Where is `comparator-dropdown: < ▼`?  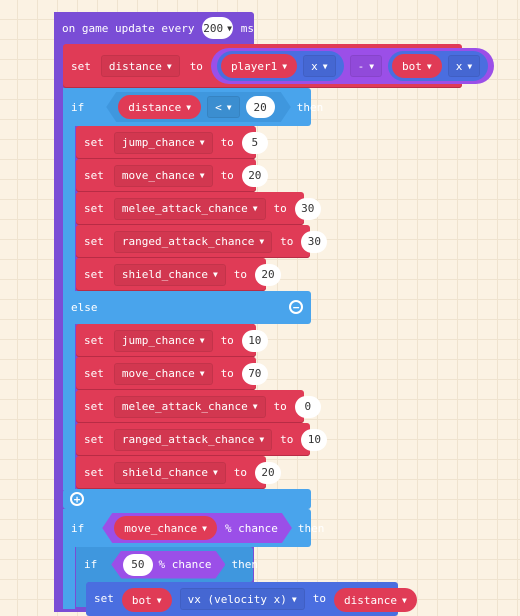 comparator-dropdown: < ▼ is located at coordinates (223, 107).